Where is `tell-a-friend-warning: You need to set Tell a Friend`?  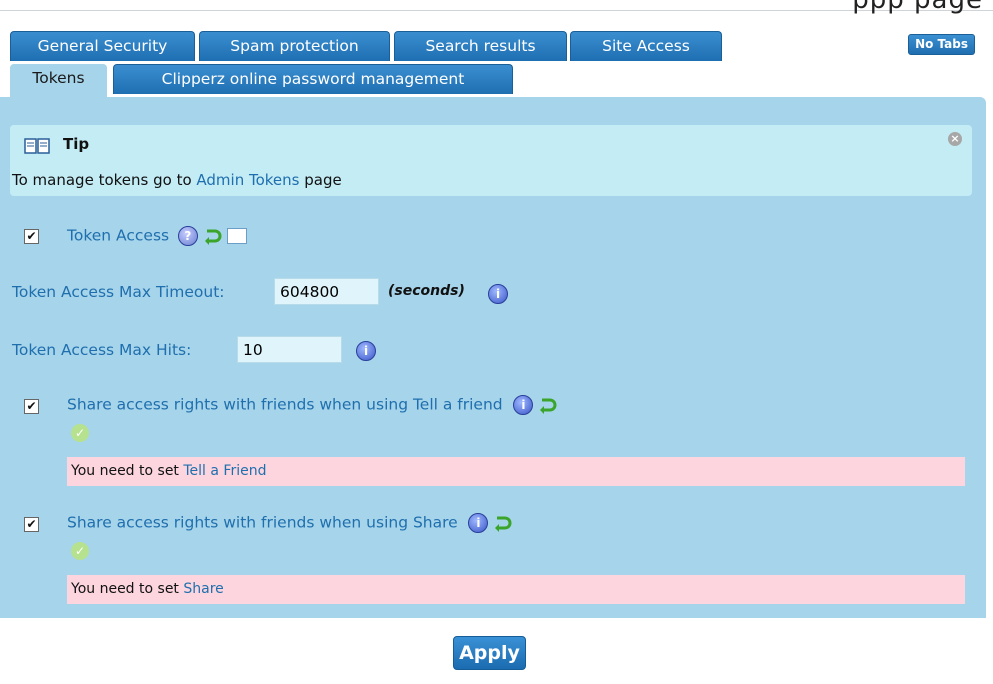 tell-a-friend-warning: You need to set Tell a Friend is located at coordinates (516, 471).